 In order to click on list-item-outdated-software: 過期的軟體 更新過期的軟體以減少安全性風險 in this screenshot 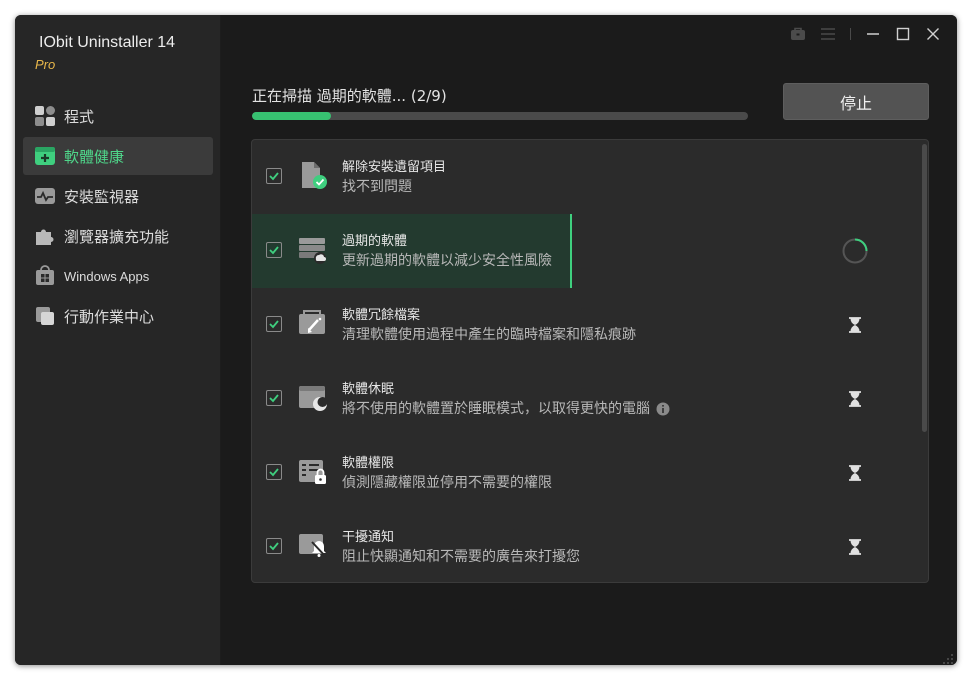, I will do `click(412, 251)`.